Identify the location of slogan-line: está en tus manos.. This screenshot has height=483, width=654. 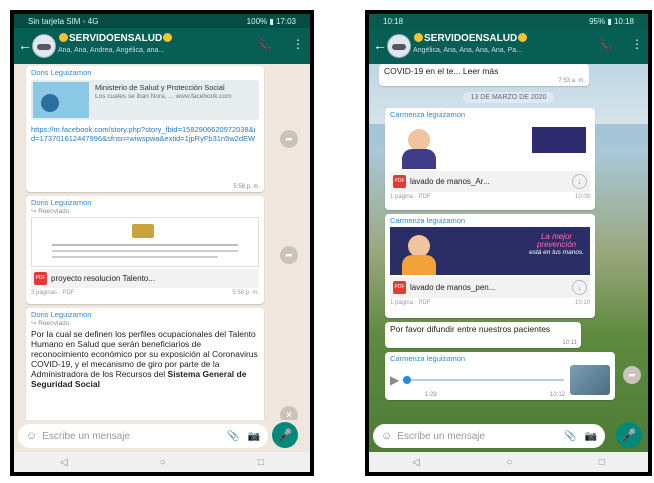
(556, 252).